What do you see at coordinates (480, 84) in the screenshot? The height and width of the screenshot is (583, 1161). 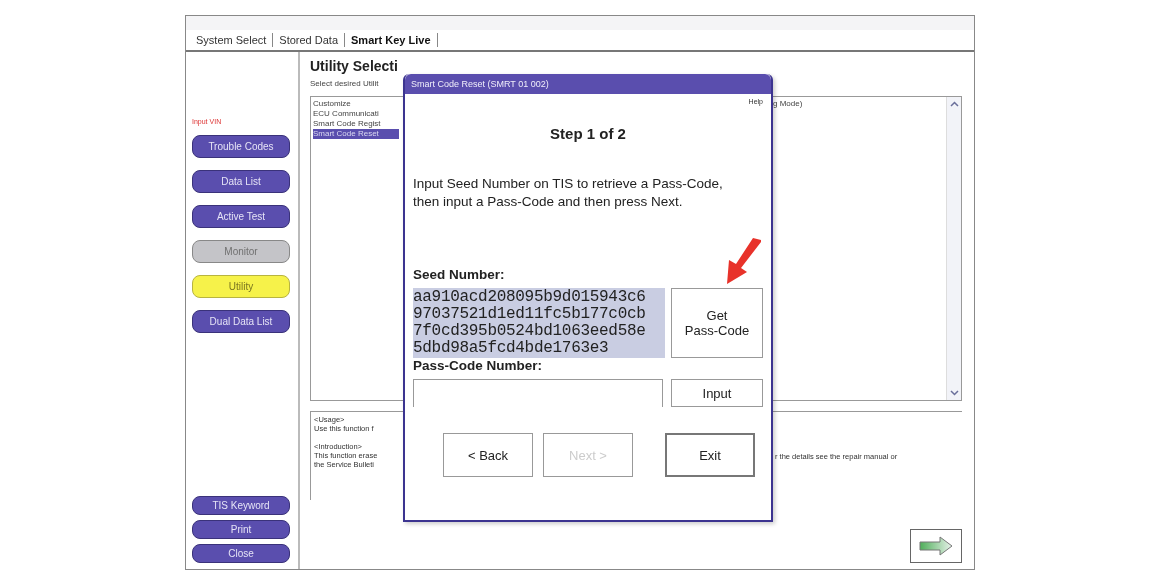 I see `dialog-title: Smart Code Reset (SMRT 01 002)` at bounding box center [480, 84].